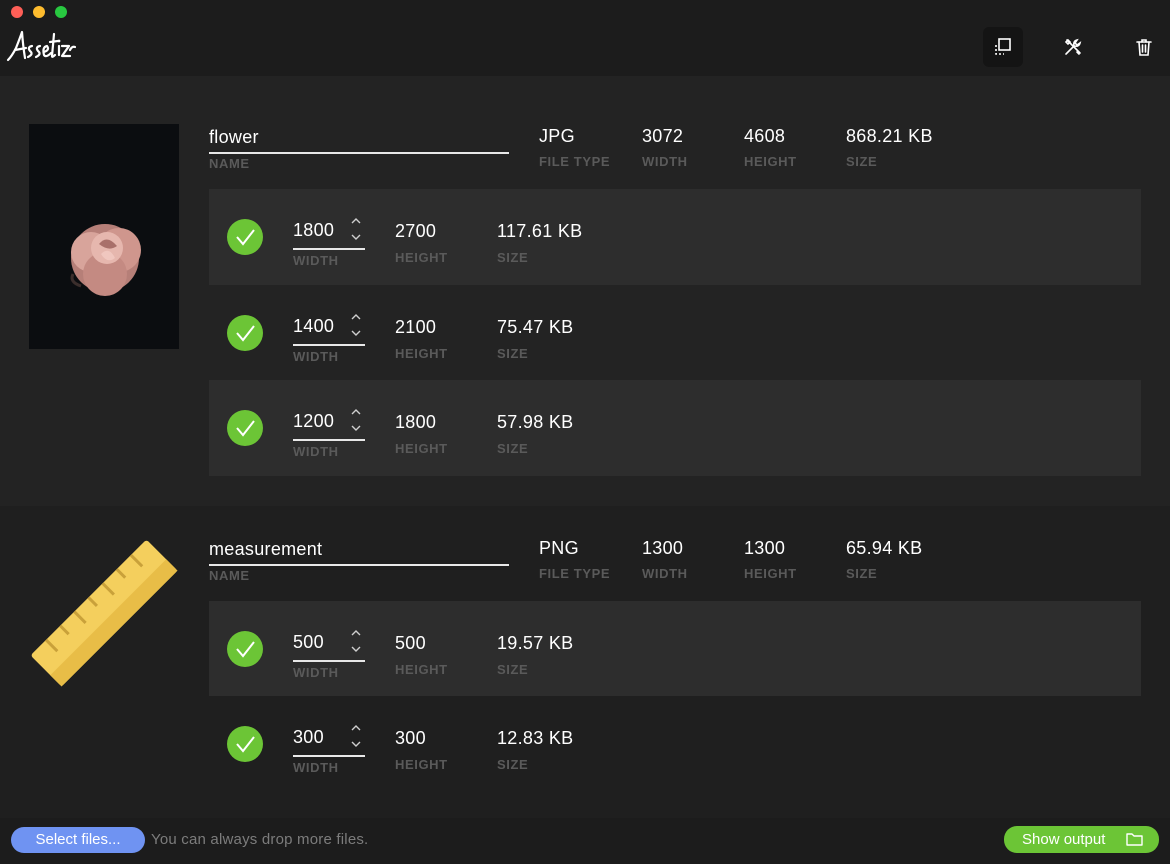  What do you see at coordinates (359, 138) in the screenshot?
I see `name-field: flower` at bounding box center [359, 138].